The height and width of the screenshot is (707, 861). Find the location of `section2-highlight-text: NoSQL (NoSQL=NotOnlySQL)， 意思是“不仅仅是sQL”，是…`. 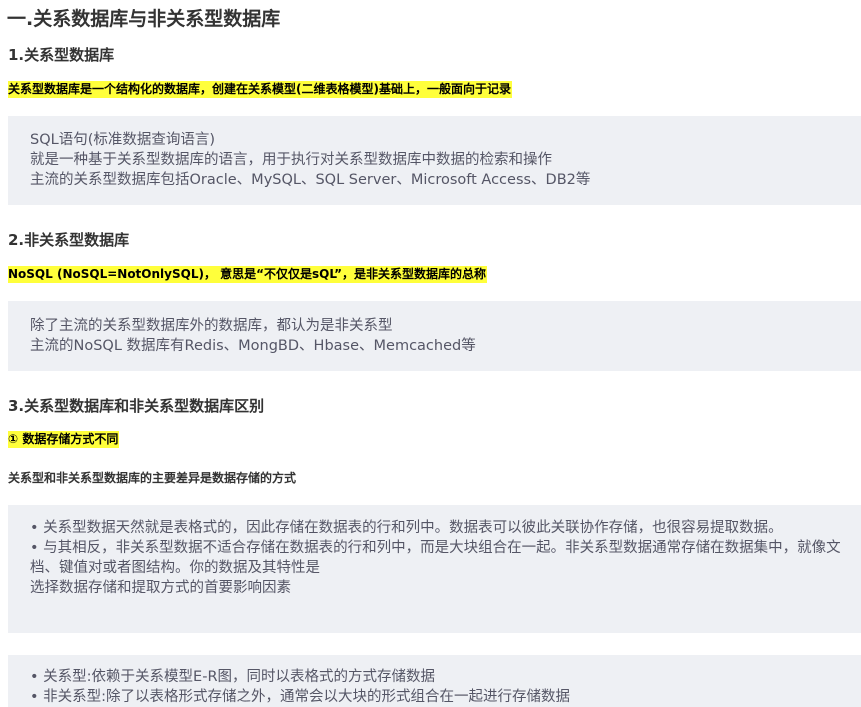

section2-highlight-text: NoSQL (NoSQL=NotOnlySQL)， 意思是“不仅仅是sQL”，是… is located at coordinates (248, 274).